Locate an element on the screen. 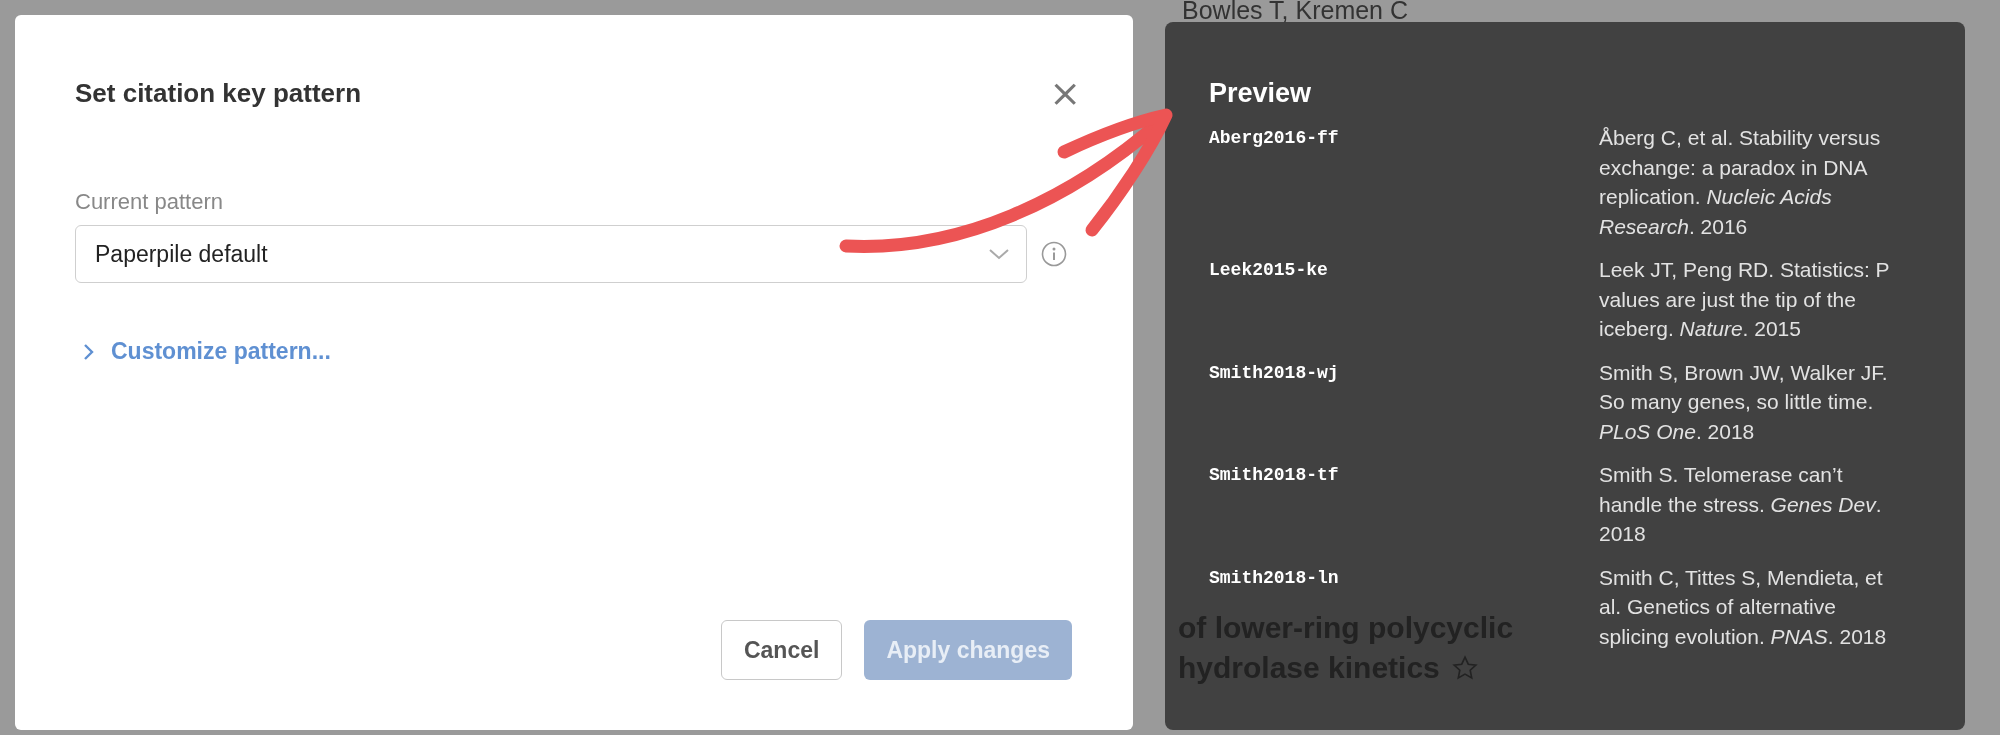 This screenshot has width=2000, height=735. info-icon is located at coordinates (1054, 254).